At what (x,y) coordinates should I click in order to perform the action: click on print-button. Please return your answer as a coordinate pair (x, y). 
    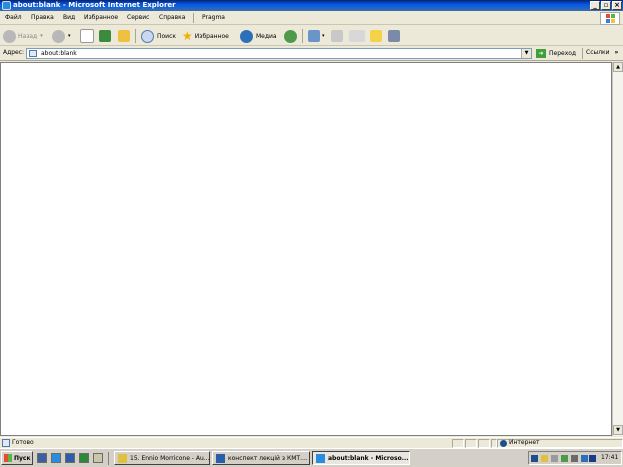
    Looking at the image, I should click on (337, 36).